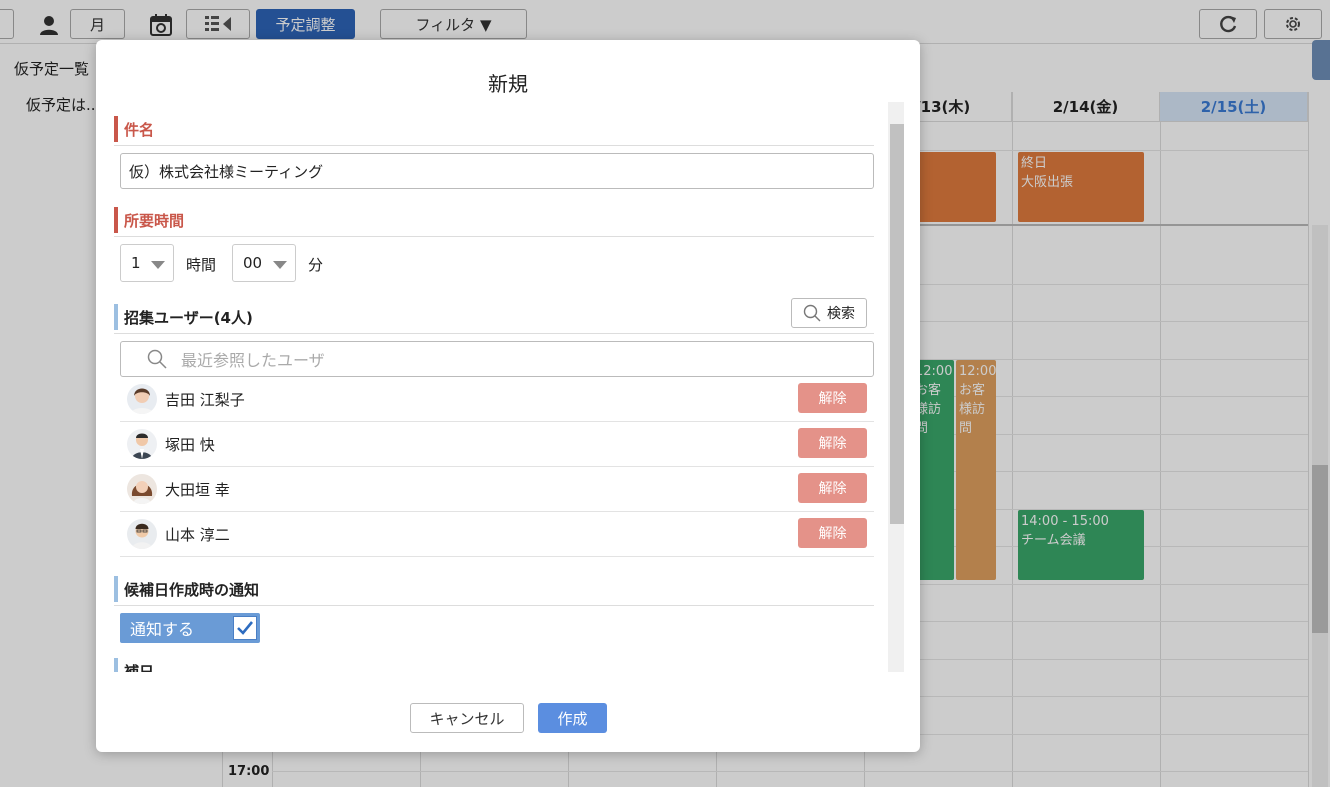  Describe the element at coordinates (147, 263) in the screenshot. I see `duration-hours-select: 1` at that location.